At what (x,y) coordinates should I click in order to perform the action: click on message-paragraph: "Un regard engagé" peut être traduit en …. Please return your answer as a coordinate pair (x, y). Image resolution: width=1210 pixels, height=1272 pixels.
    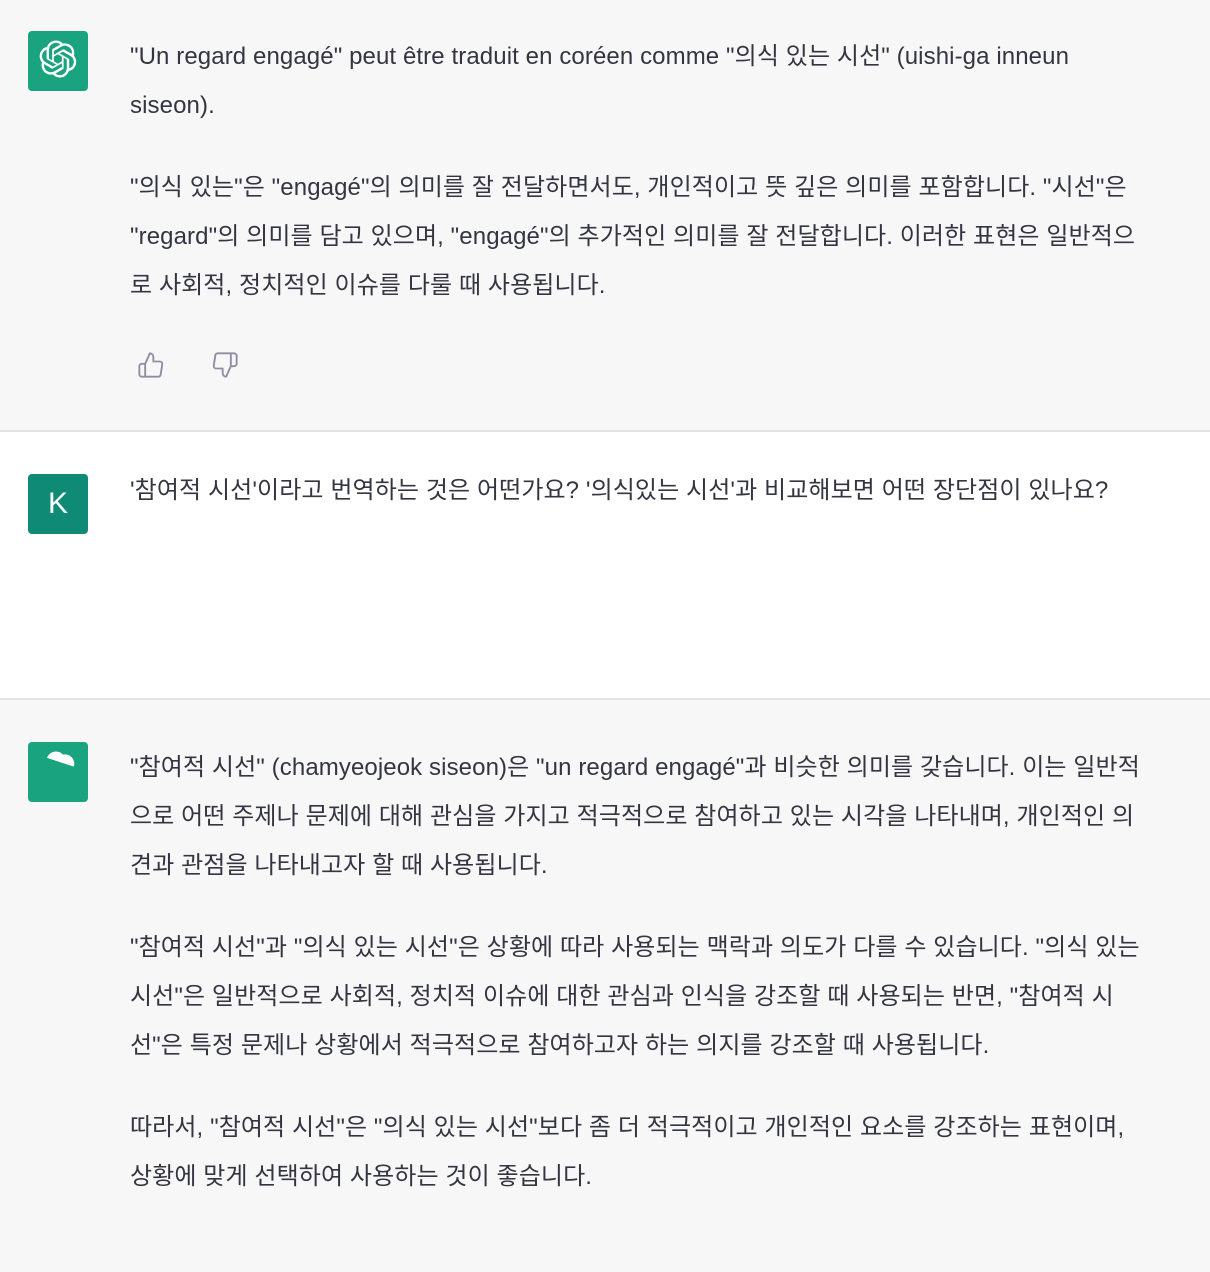
    Looking at the image, I should click on (600, 81).